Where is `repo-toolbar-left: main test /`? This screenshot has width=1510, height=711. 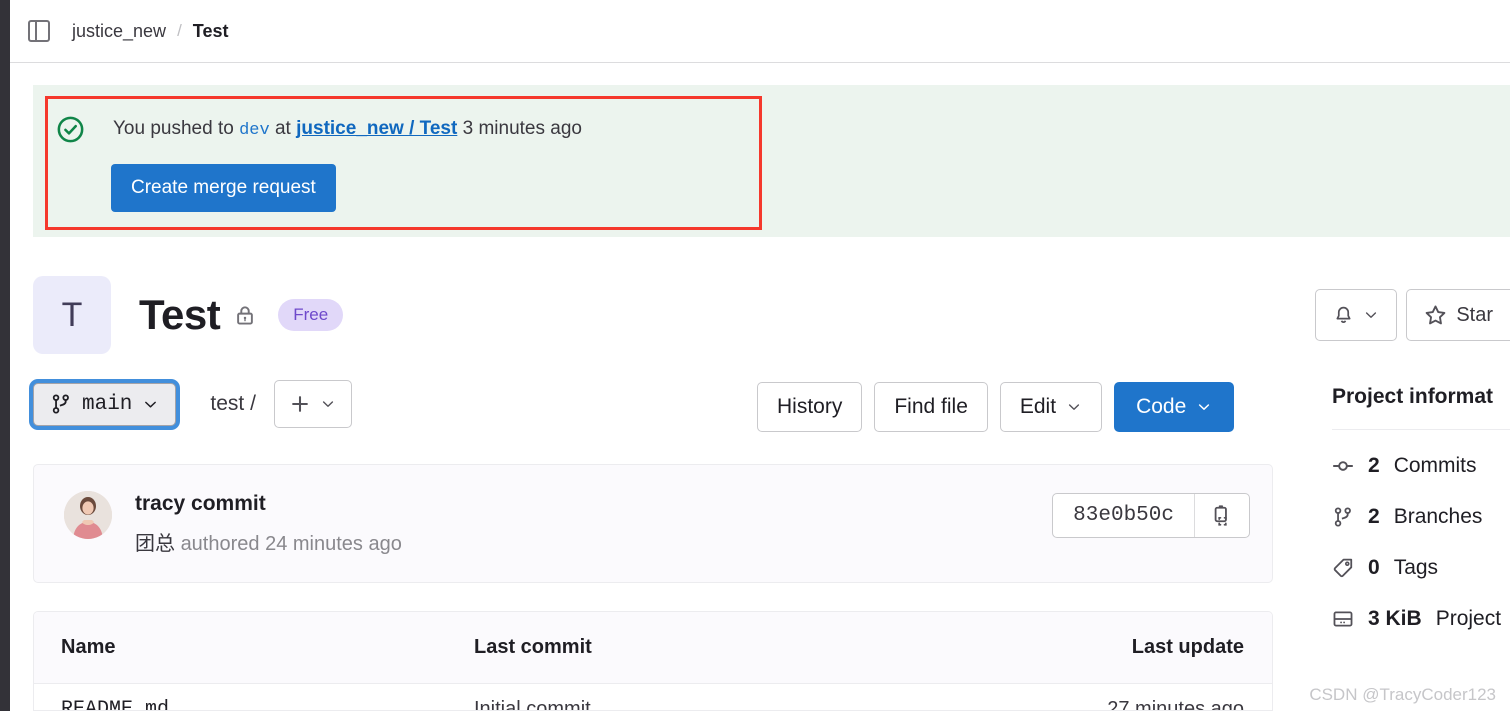
repo-toolbar-left: main test / is located at coordinates (192, 404).